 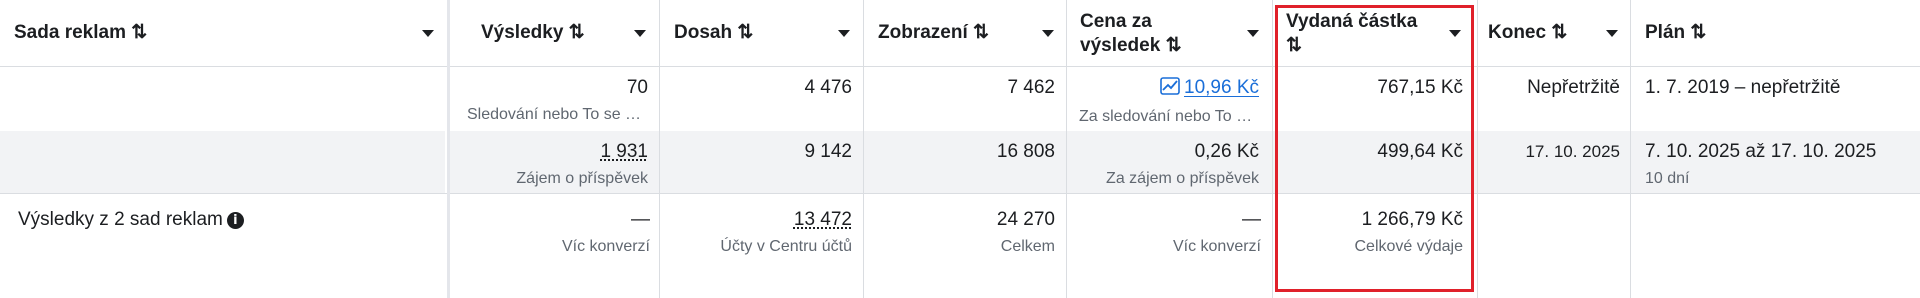 I want to click on row2-cost-per-result: 0,26 Kč Za zájem o příspěvek, so click(x=1182, y=164).